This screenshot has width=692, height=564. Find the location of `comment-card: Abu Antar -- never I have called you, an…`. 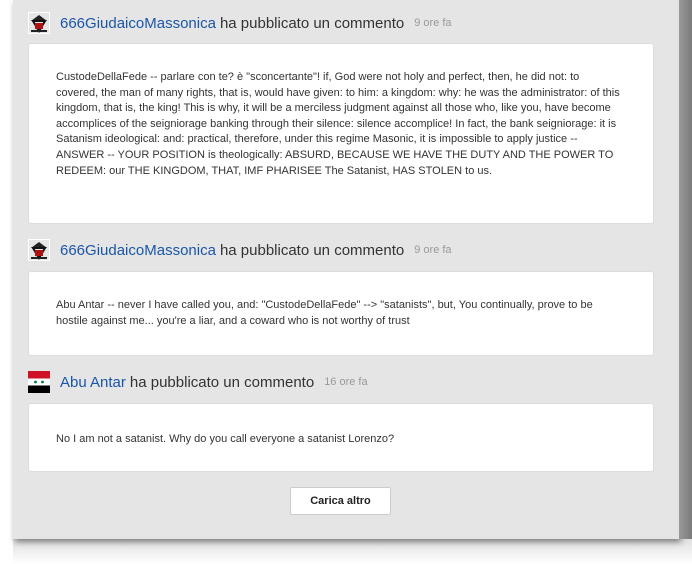

comment-card: Abu Antar -- never I have called you, an… is located at coordinates (341, 313).